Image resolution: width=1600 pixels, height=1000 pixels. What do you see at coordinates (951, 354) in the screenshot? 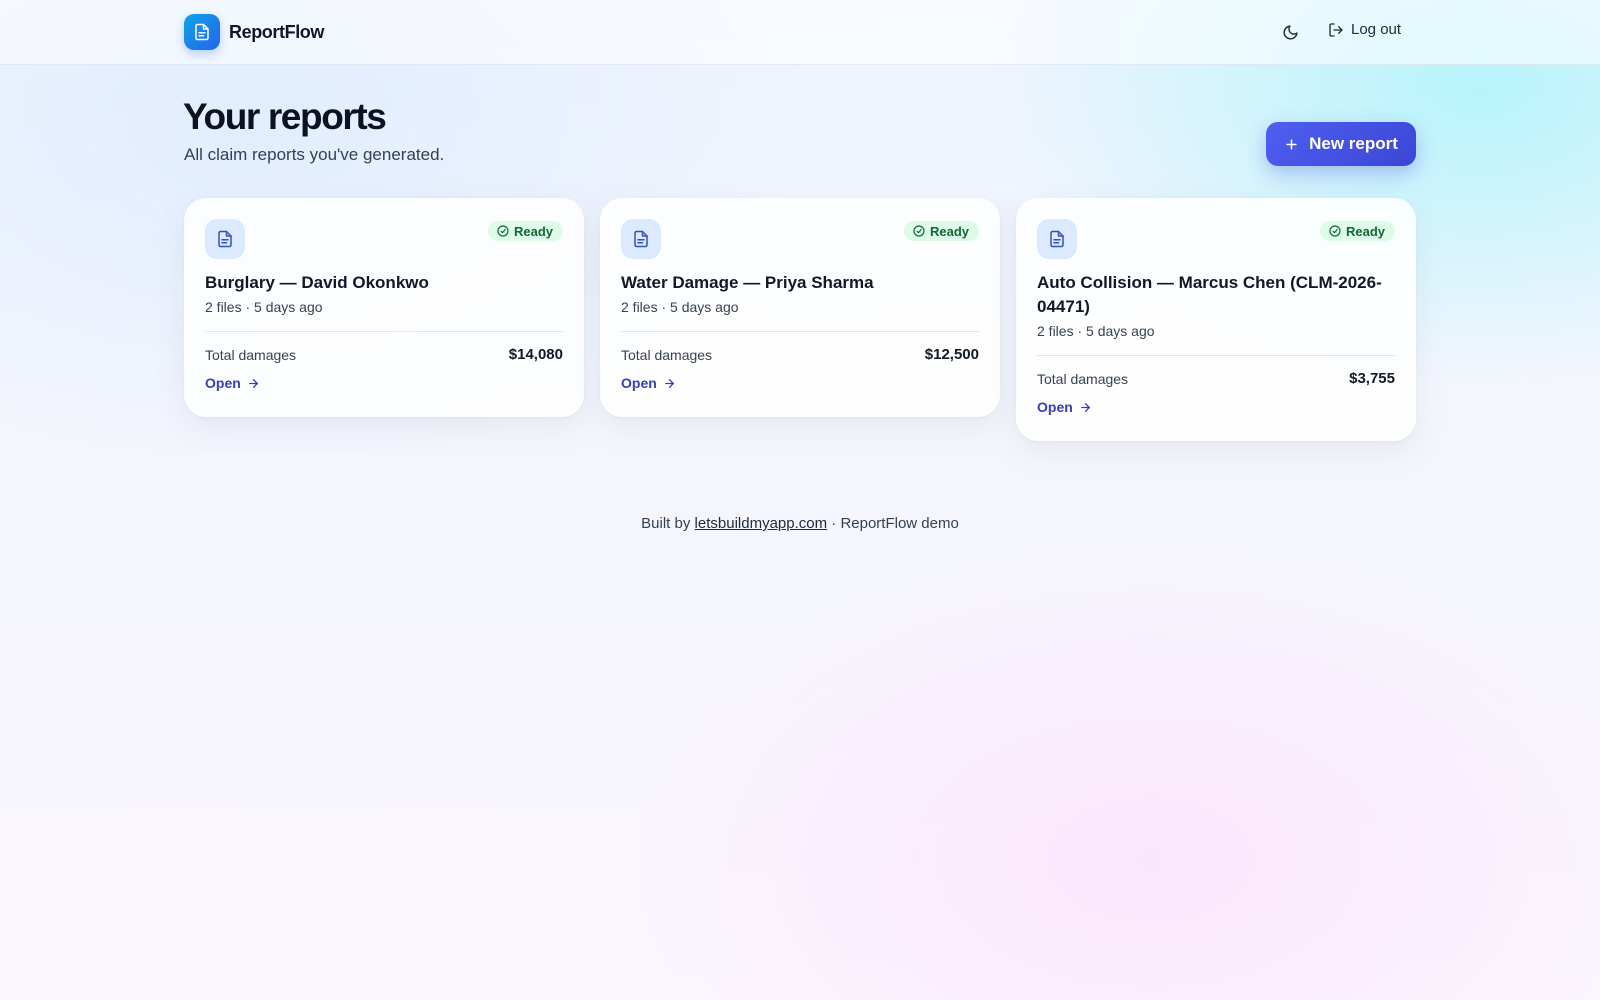
I see `total-damages-value: $12,500` at bounding box center [951, 354].